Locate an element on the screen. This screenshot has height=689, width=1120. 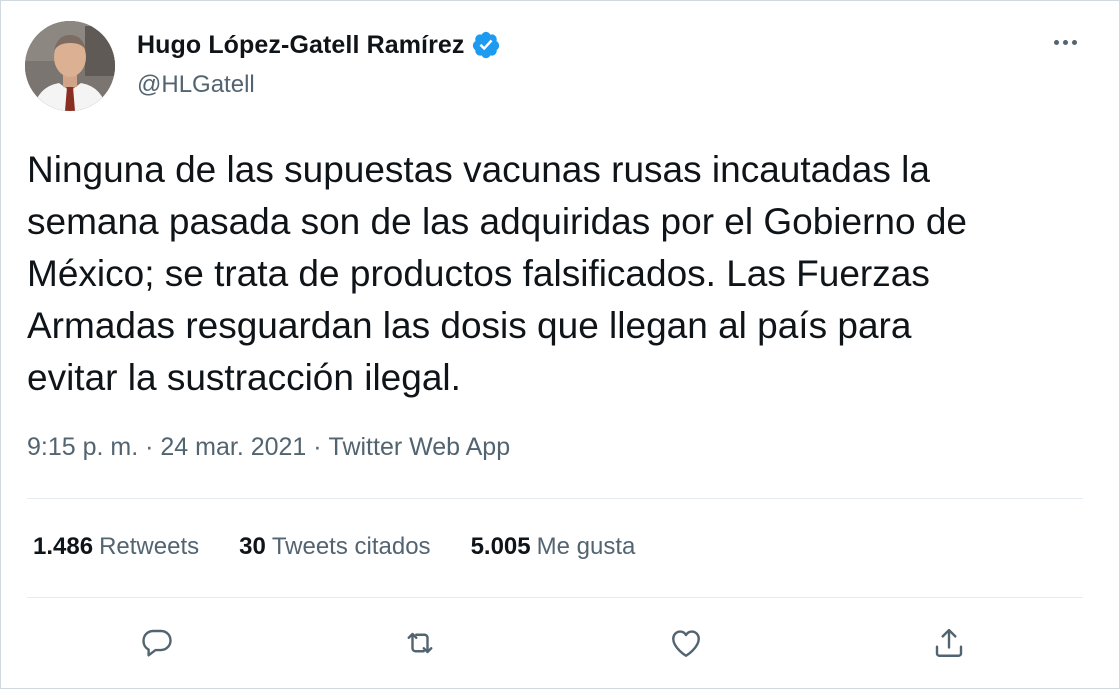
avatar is located at coordinates (70, 66).